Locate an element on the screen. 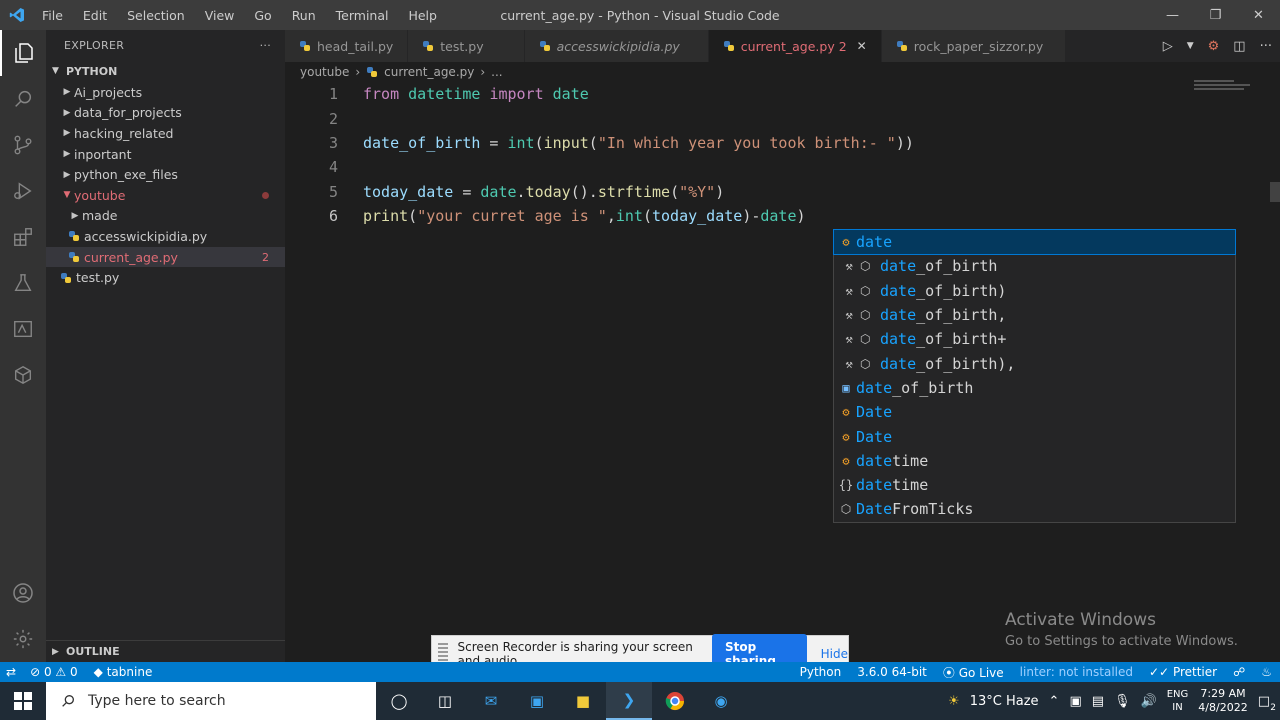 Image resolution: width=1280 pixels, height=720 pixels. tab-head-tail: head_tail.py is located at coordinates (347, 46).